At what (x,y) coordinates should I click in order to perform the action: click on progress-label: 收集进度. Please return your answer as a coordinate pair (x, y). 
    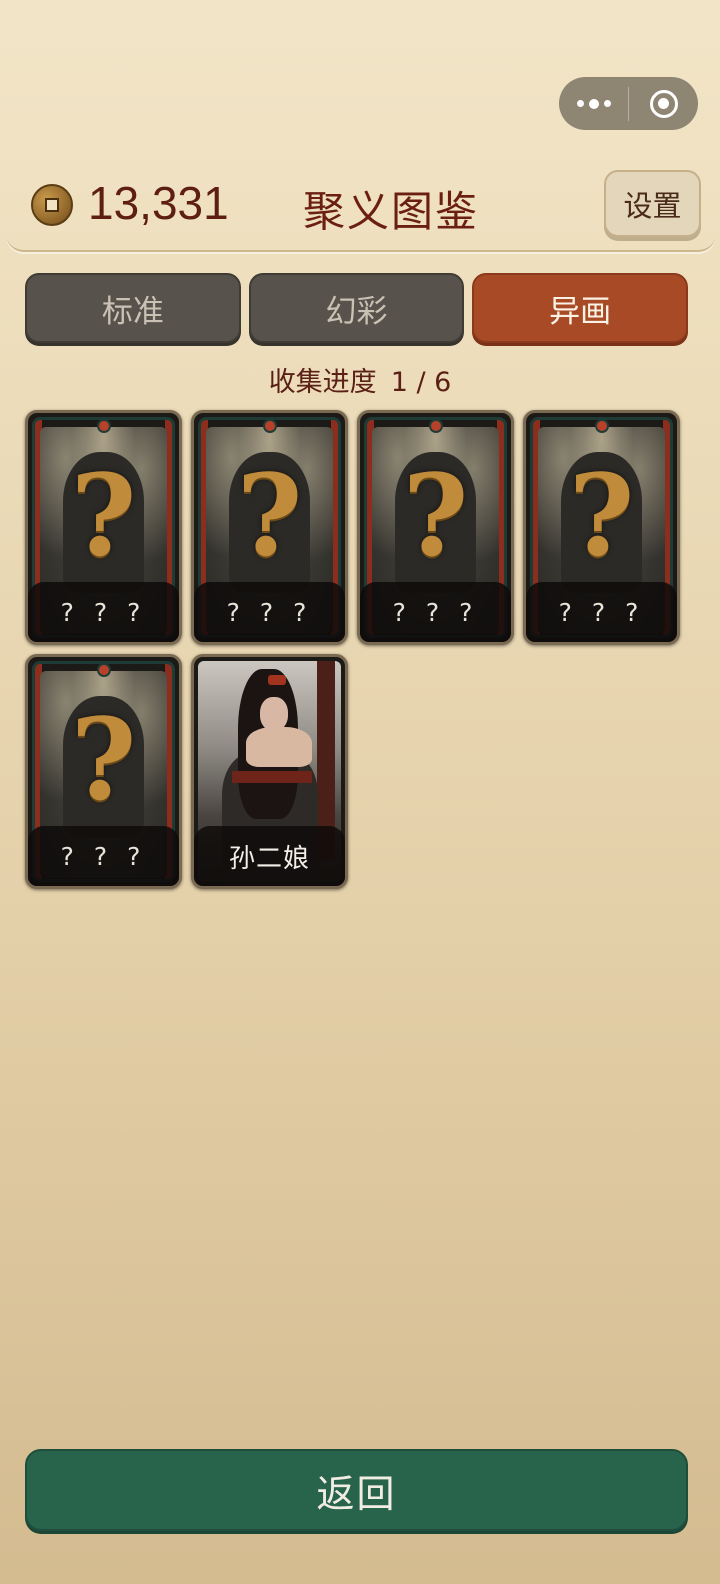
    Looking at the image, I should click on (322, 382).